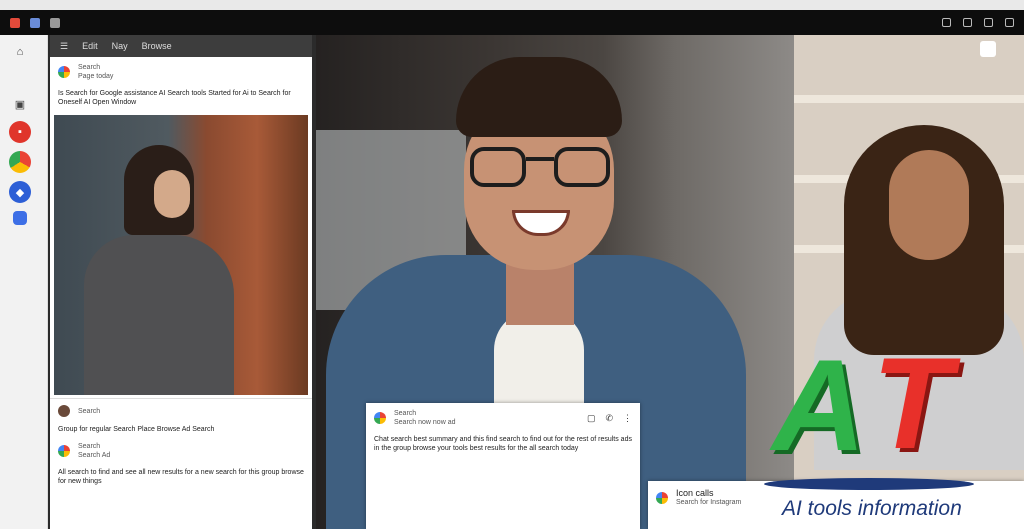 The image size is (1024, 529). I want to click on brand-logo: A T, so click(888, 410).